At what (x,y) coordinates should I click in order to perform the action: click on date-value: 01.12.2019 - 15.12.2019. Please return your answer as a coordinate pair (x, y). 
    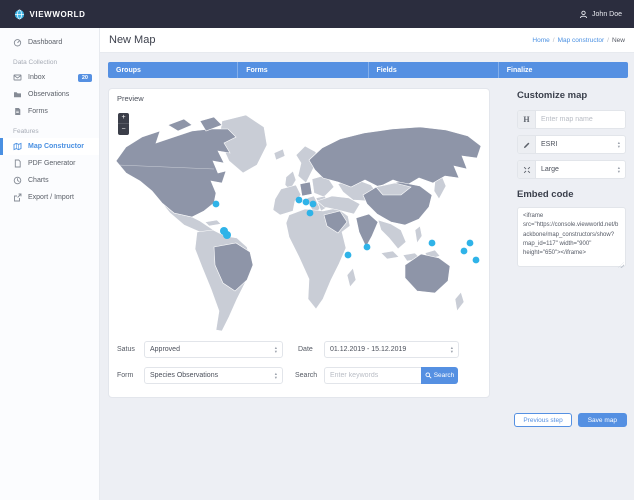
    Looking at the image, I should click on (368, 349).